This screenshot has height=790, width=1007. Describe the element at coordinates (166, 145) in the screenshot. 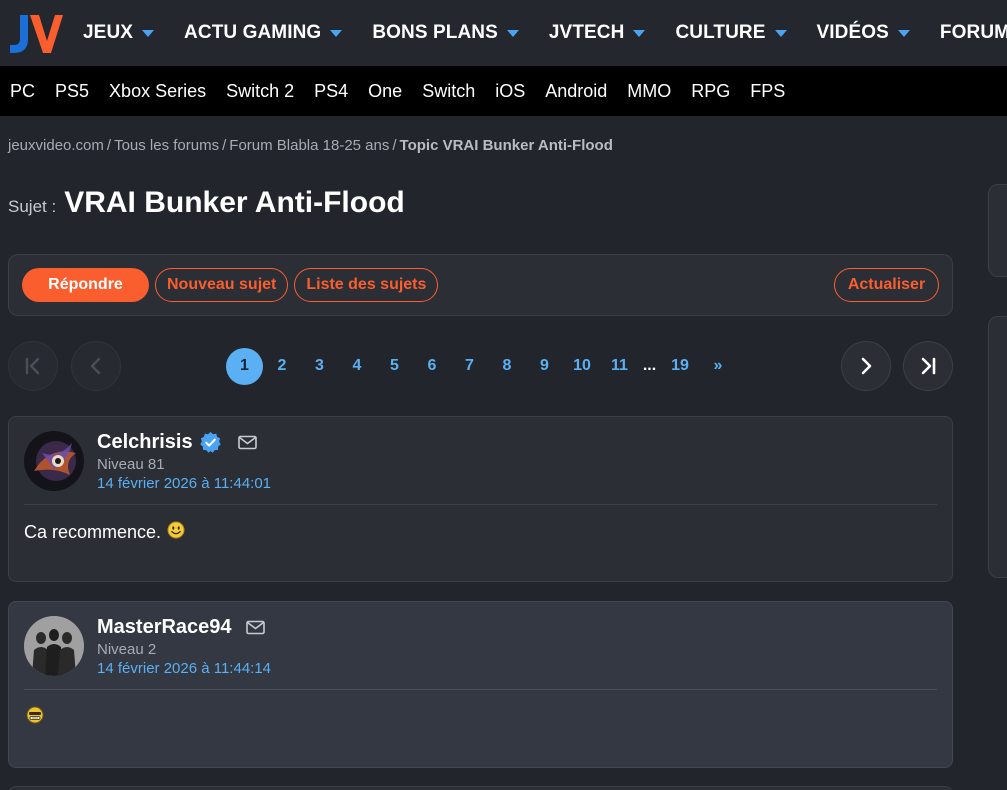

I see `breadcrumb-all-forums: Tous les forums` at that location.